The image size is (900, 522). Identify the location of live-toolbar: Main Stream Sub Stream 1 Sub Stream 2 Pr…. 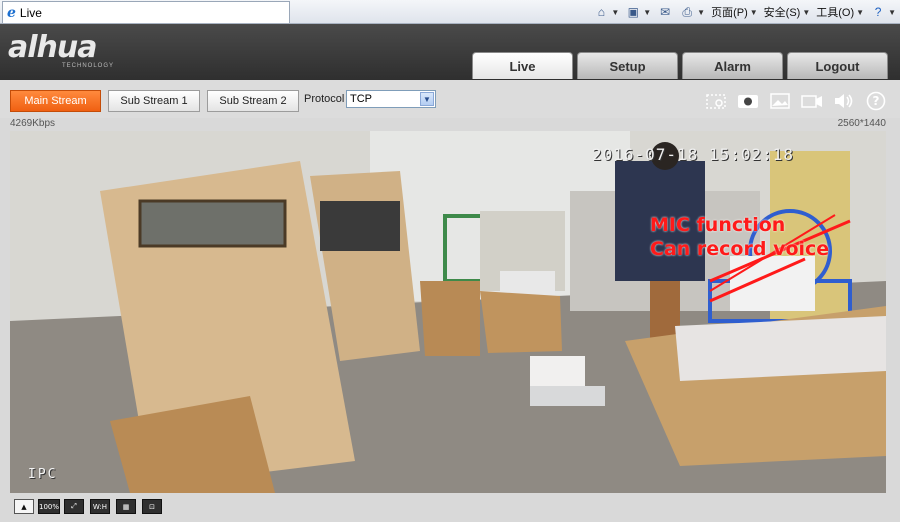
(450, 99).